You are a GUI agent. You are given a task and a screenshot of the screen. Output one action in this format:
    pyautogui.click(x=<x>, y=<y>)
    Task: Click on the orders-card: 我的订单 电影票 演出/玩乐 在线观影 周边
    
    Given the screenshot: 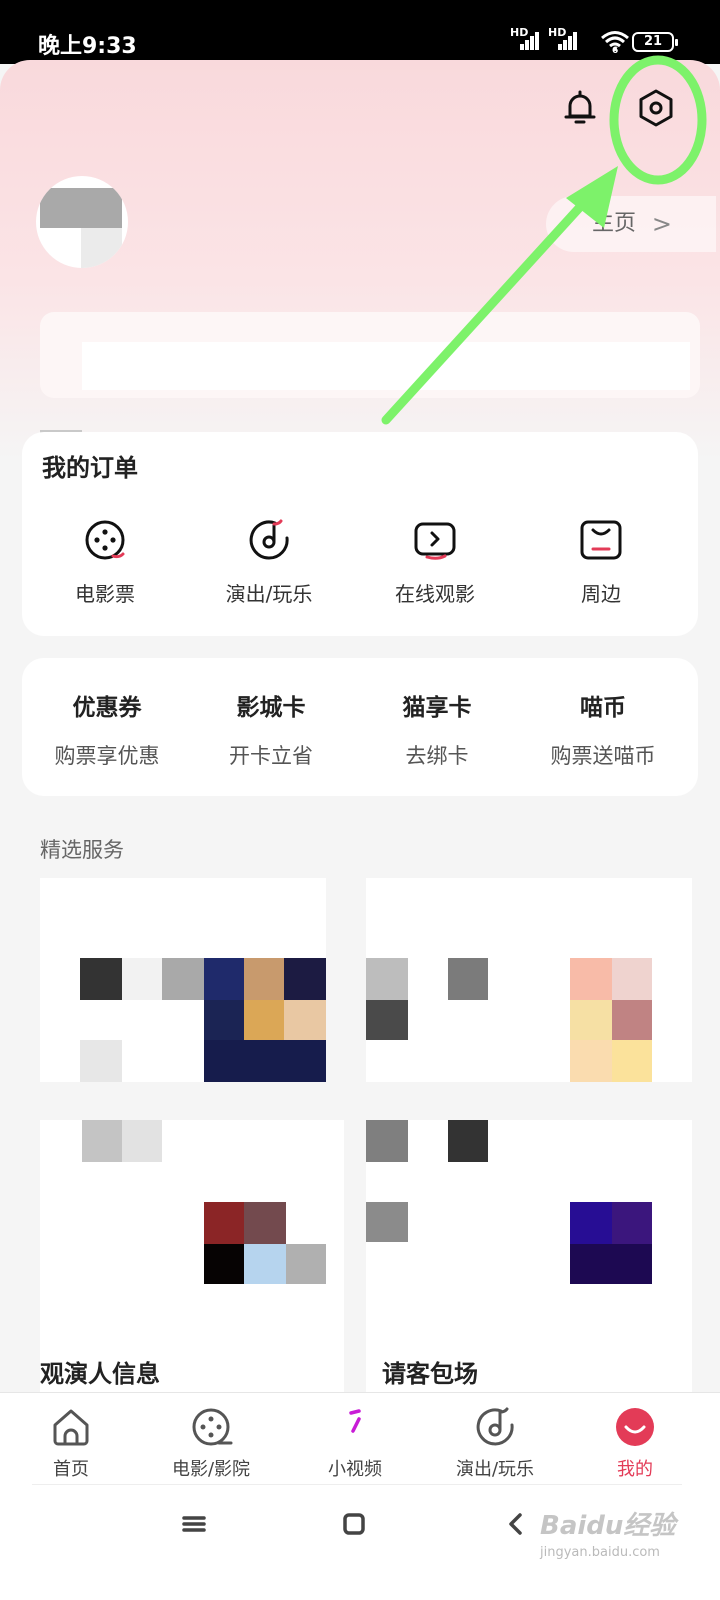 What is the action you would take?
    pyautogui.click(x=360, y=534)
    